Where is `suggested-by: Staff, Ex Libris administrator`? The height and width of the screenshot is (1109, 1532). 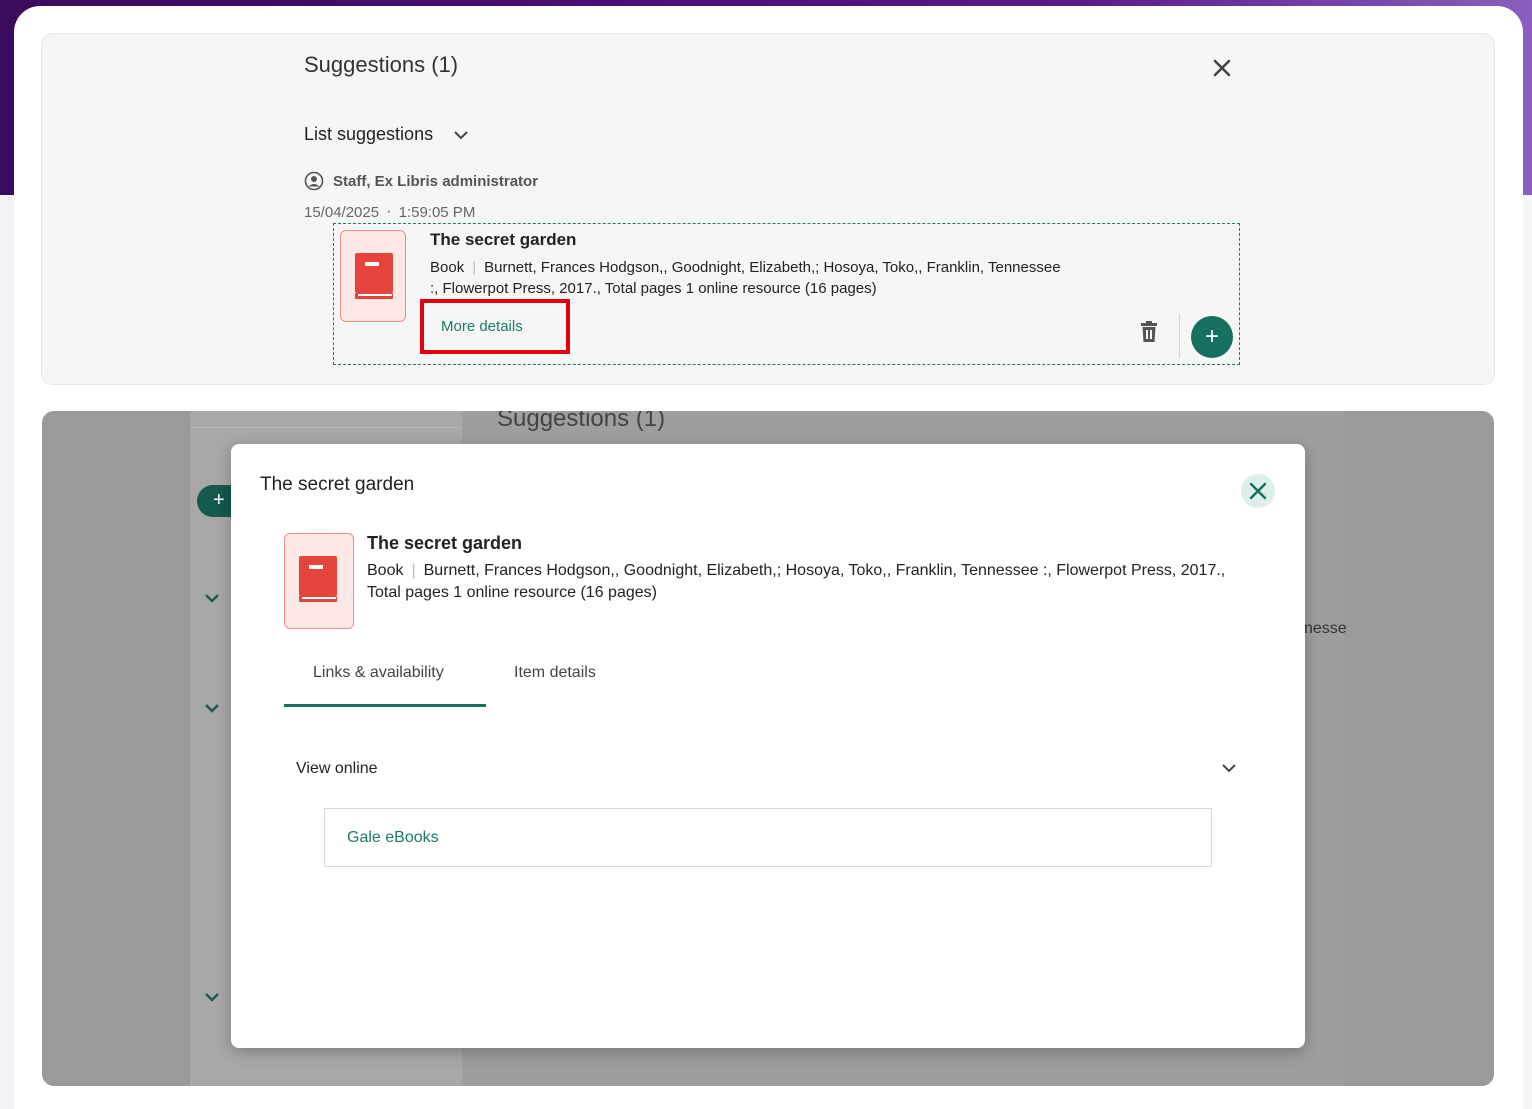 suggested-by: Staff, Ex Libris administrator is located at coordinates (421, 181).